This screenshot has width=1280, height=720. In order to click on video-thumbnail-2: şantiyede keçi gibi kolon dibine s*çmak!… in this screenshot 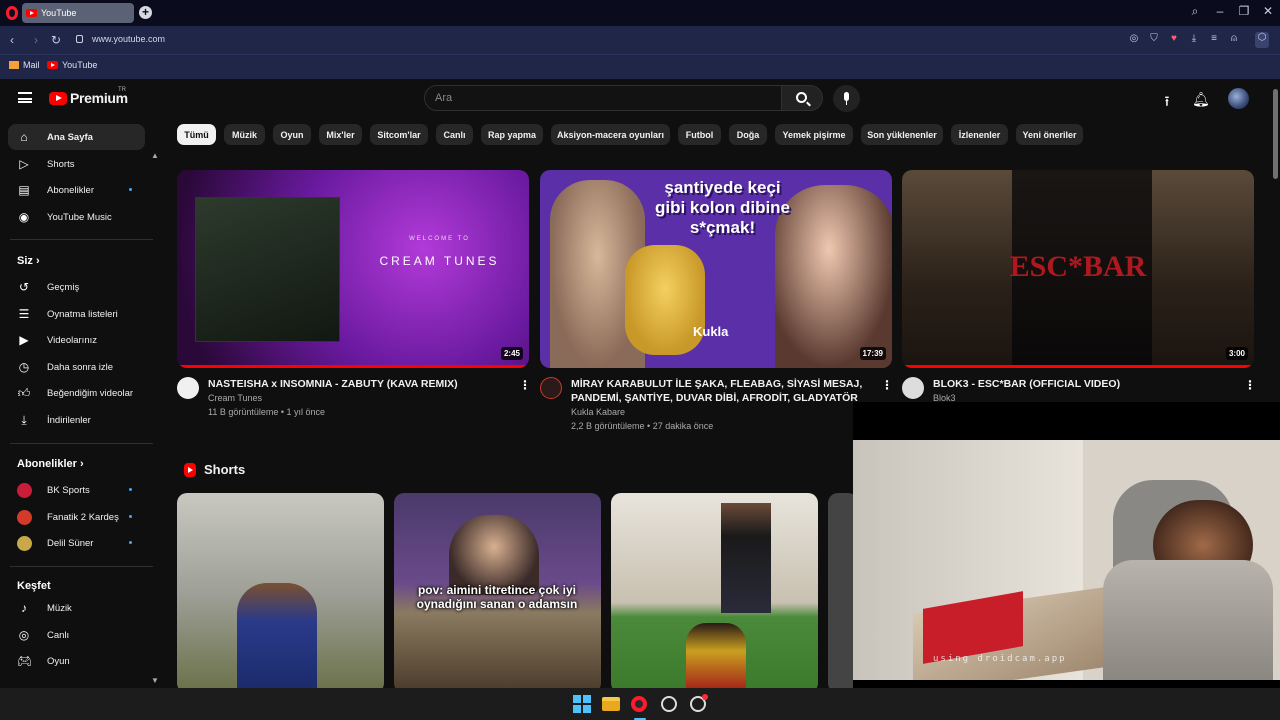, I will do `click(716, 269)`.